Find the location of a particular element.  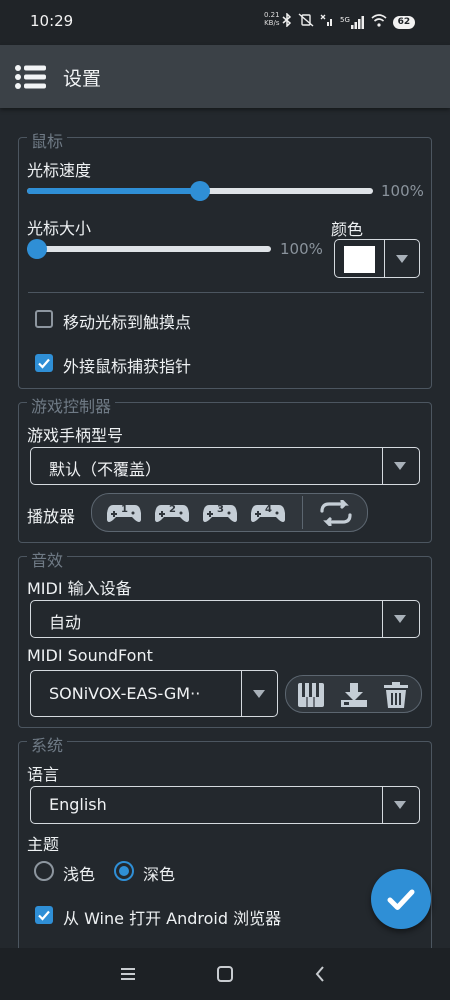

theme-light-label: 浅色 is located at coordinates (79, 874).